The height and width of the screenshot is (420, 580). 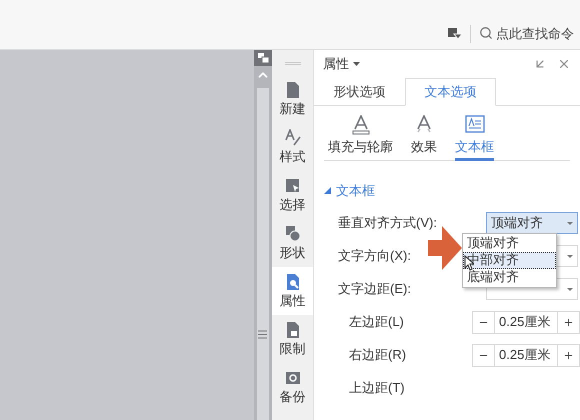 I want to click on letter-fill-icon, so click(x=361, y=125).